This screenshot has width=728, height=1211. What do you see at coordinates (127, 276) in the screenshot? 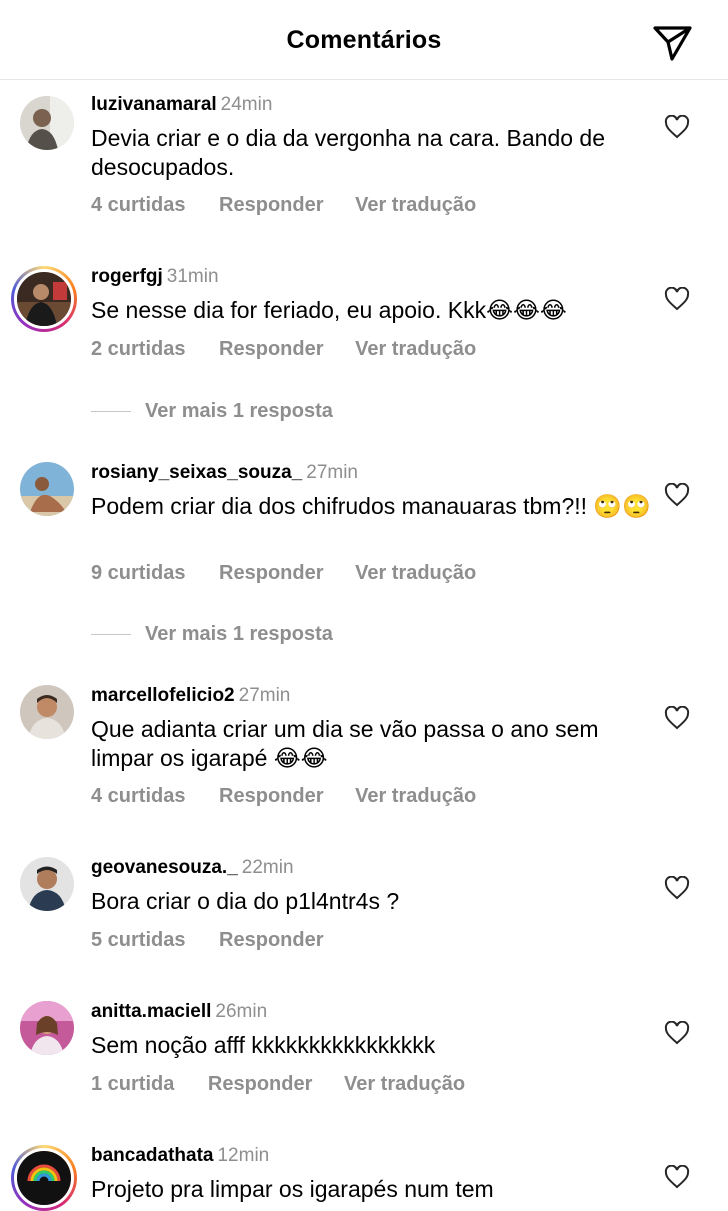
I see `comment-username: rogerfgj` at bounding box center [127, 276].